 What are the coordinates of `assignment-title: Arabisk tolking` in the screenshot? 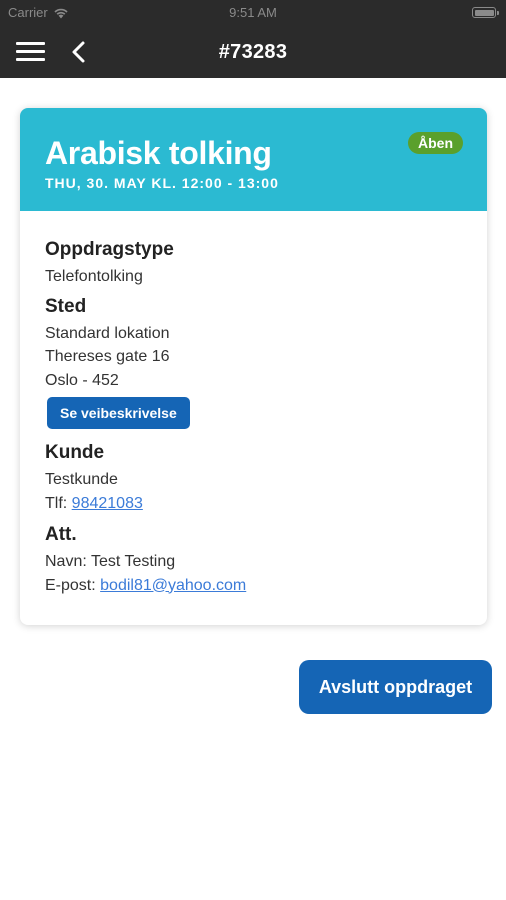 It's located at (158, 153).